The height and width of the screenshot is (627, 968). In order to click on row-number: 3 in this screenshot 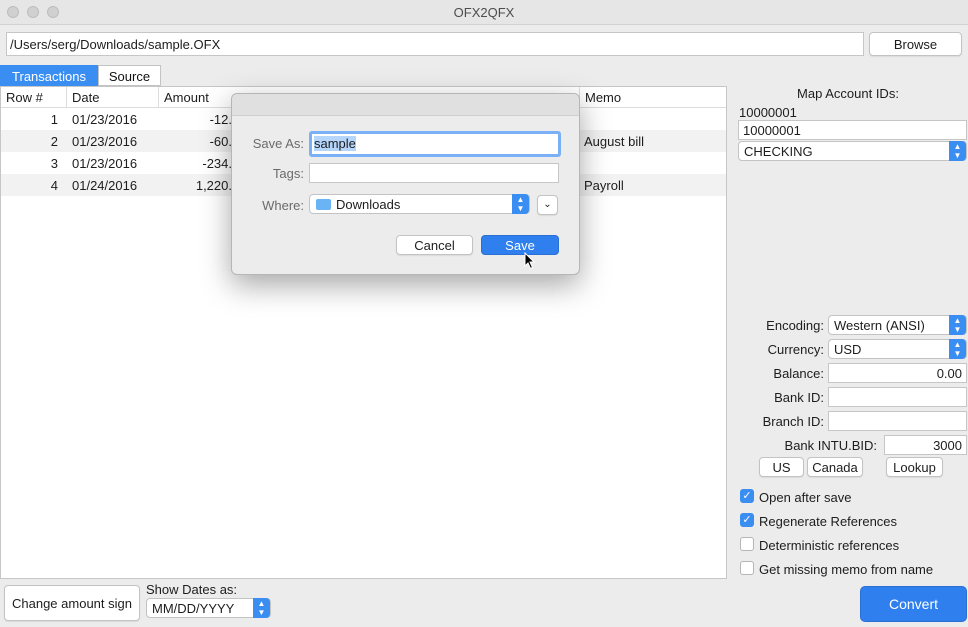, I will do `click(54, 163)`.